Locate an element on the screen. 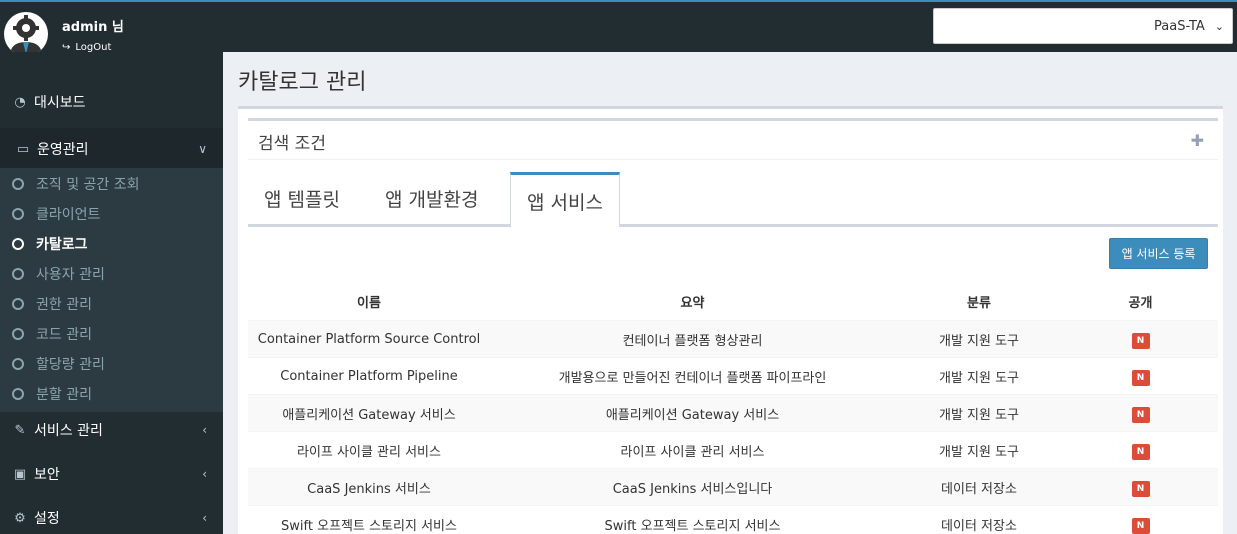 This screenshot has height=534, width=1237. tab-app-template: 앱 템플릿 is located at coordinates (302, 198).